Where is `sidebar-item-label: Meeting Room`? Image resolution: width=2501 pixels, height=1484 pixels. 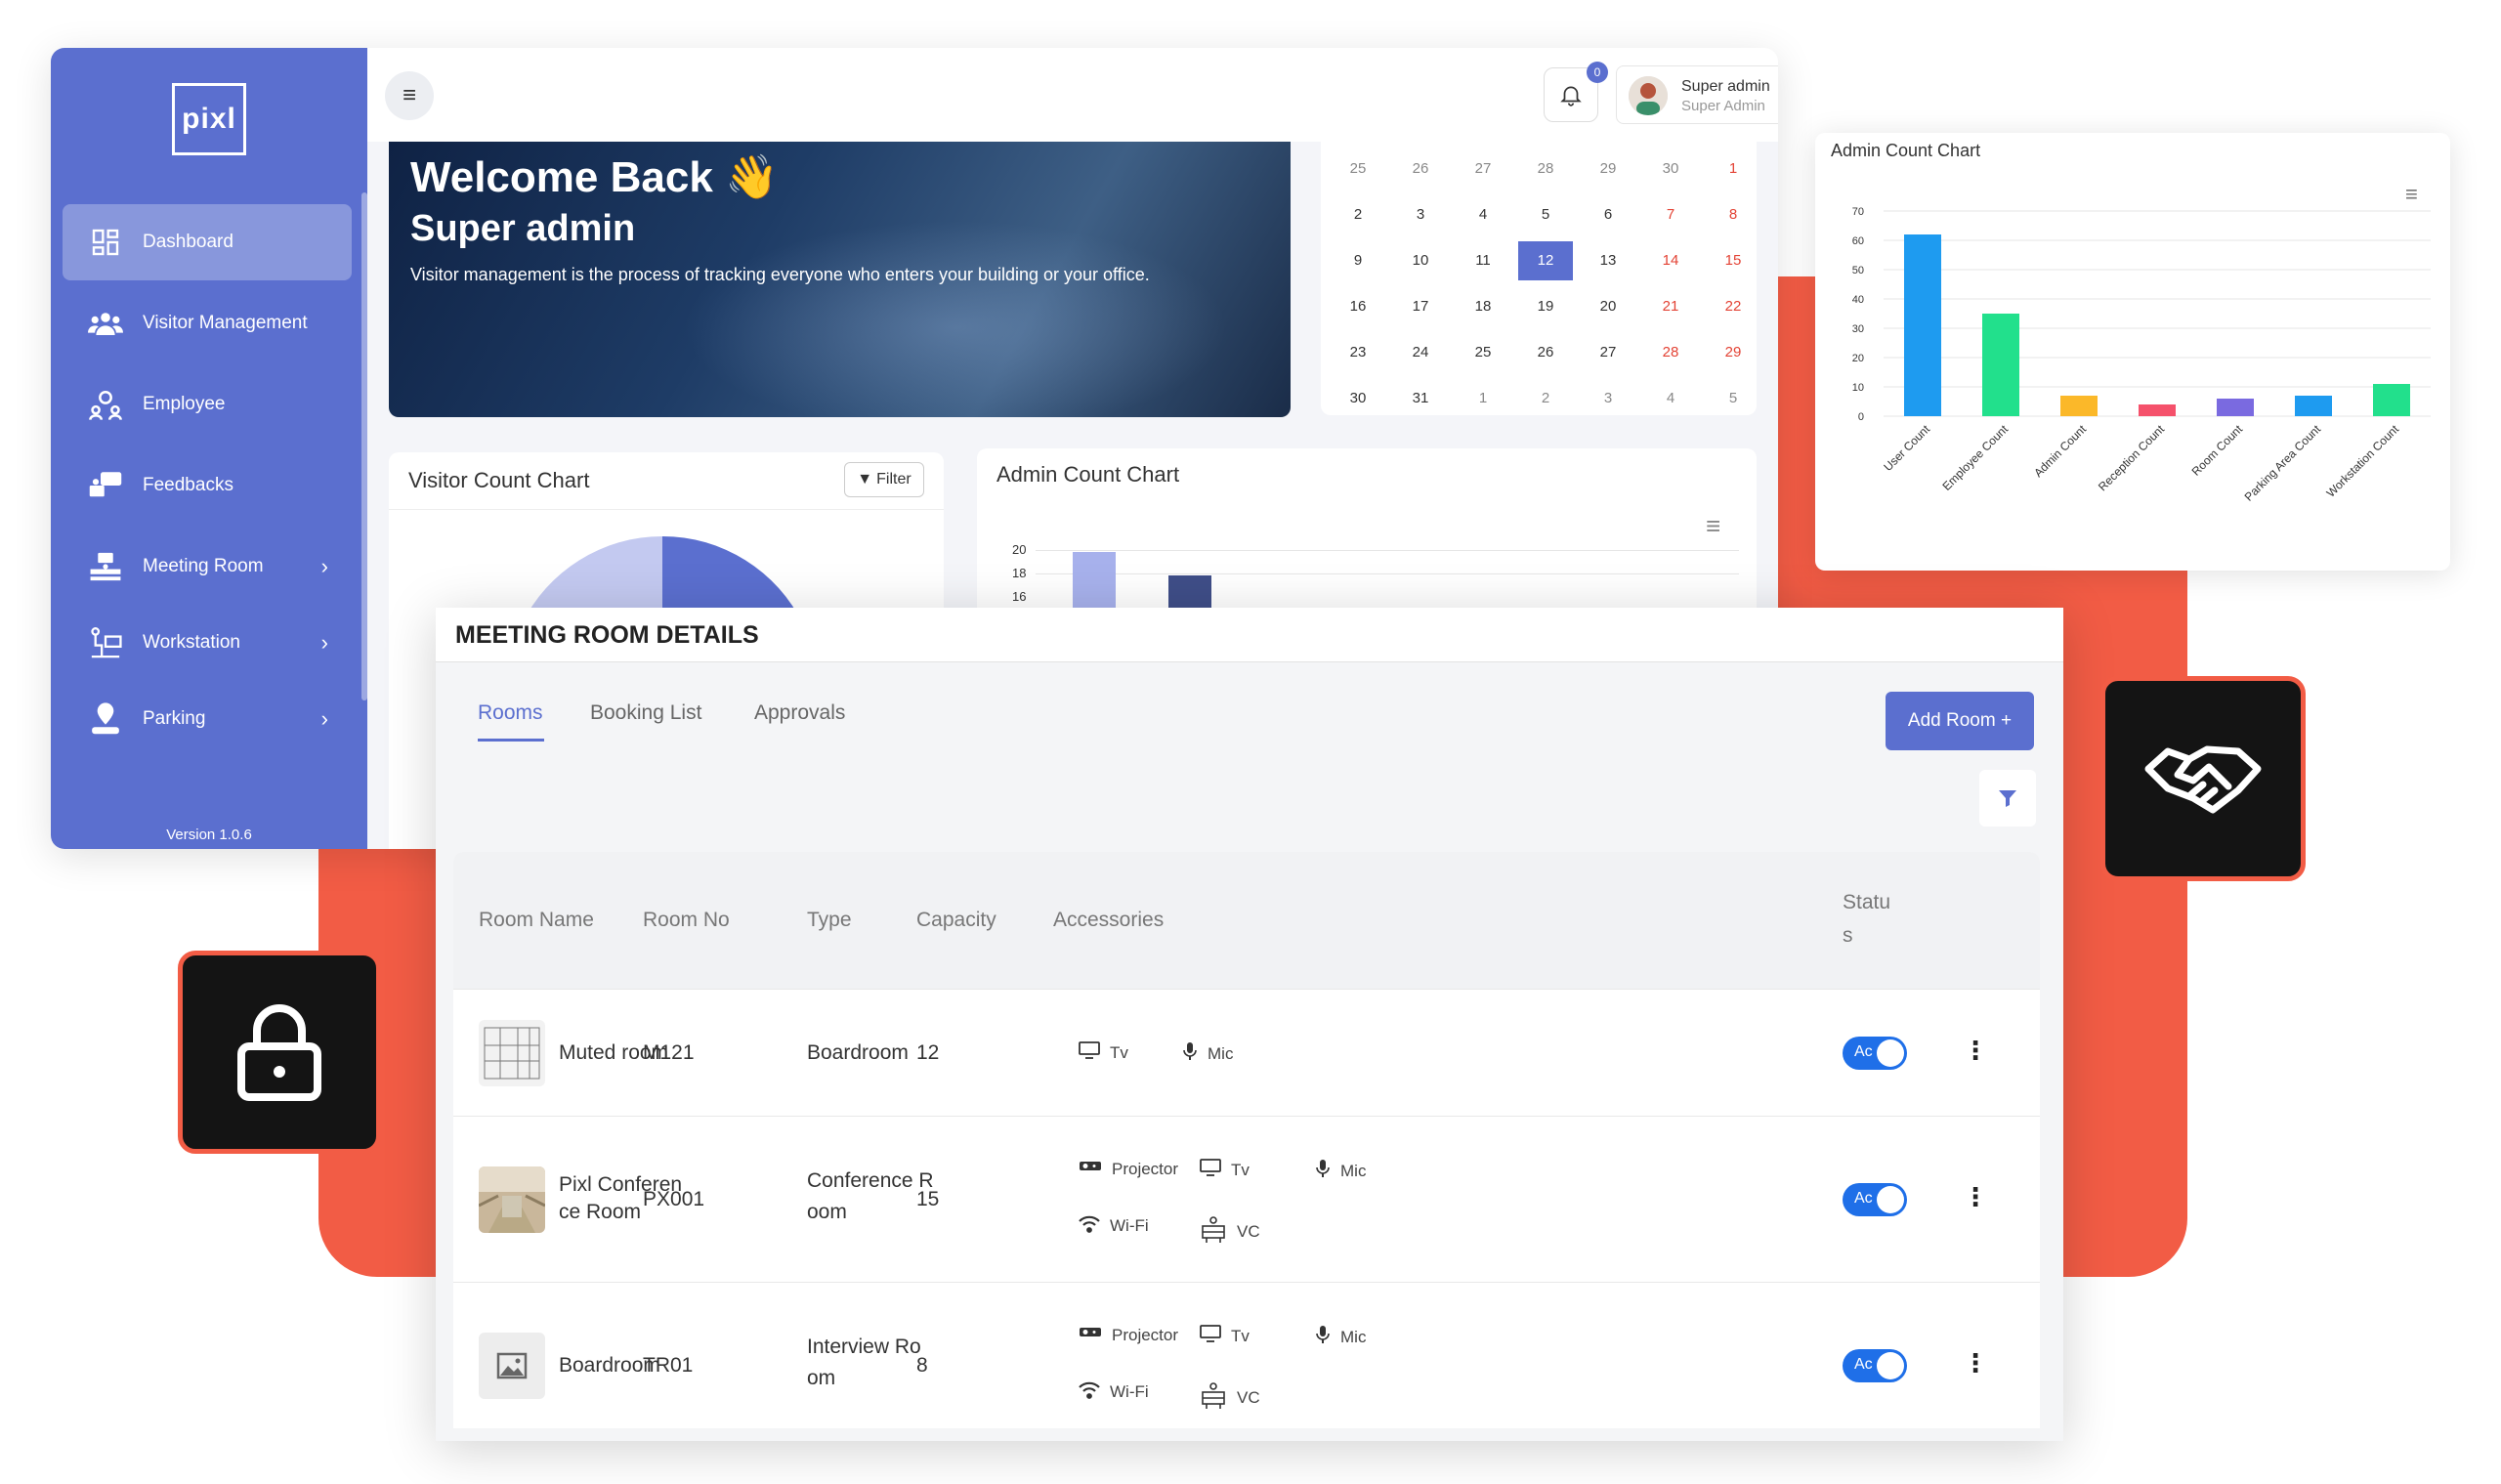 sidebar-item-label: Meeting Room is located at coordinates (203, 566).